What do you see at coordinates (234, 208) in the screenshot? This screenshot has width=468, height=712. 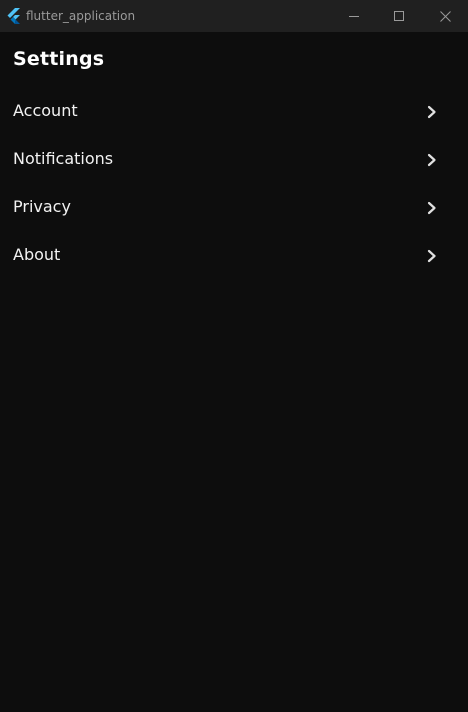 I see `settings-item-privacy: Privacy` at bounding box center [234, 208].